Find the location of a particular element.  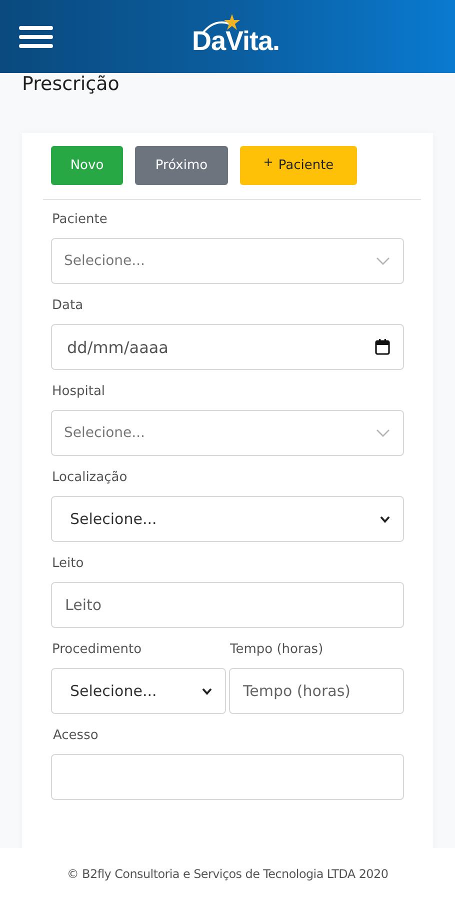

field-label: Localização is located at coordinates (89, 477).